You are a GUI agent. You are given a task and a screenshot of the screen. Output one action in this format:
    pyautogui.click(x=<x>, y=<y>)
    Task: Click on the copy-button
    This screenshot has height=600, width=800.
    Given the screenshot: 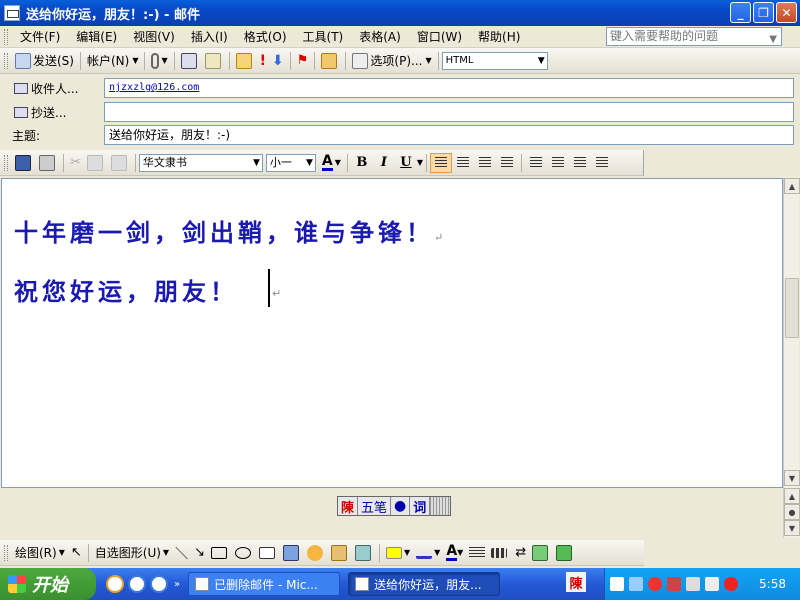 What is the action you would take?
    pyautogui.click(x=96, y=163)
    